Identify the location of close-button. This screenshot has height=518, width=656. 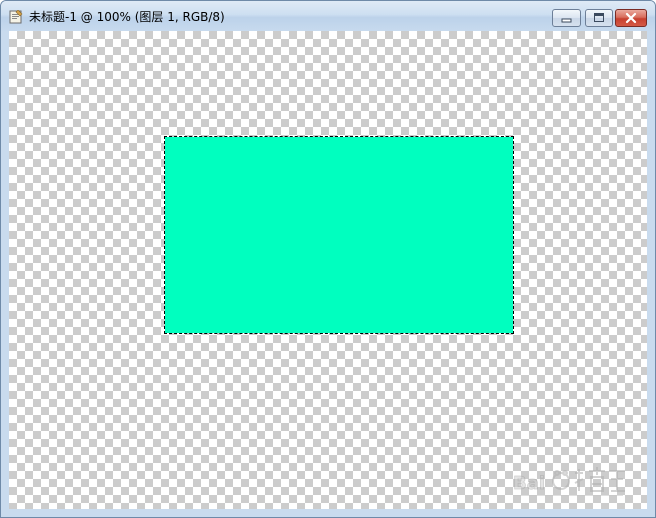
(631, 18).